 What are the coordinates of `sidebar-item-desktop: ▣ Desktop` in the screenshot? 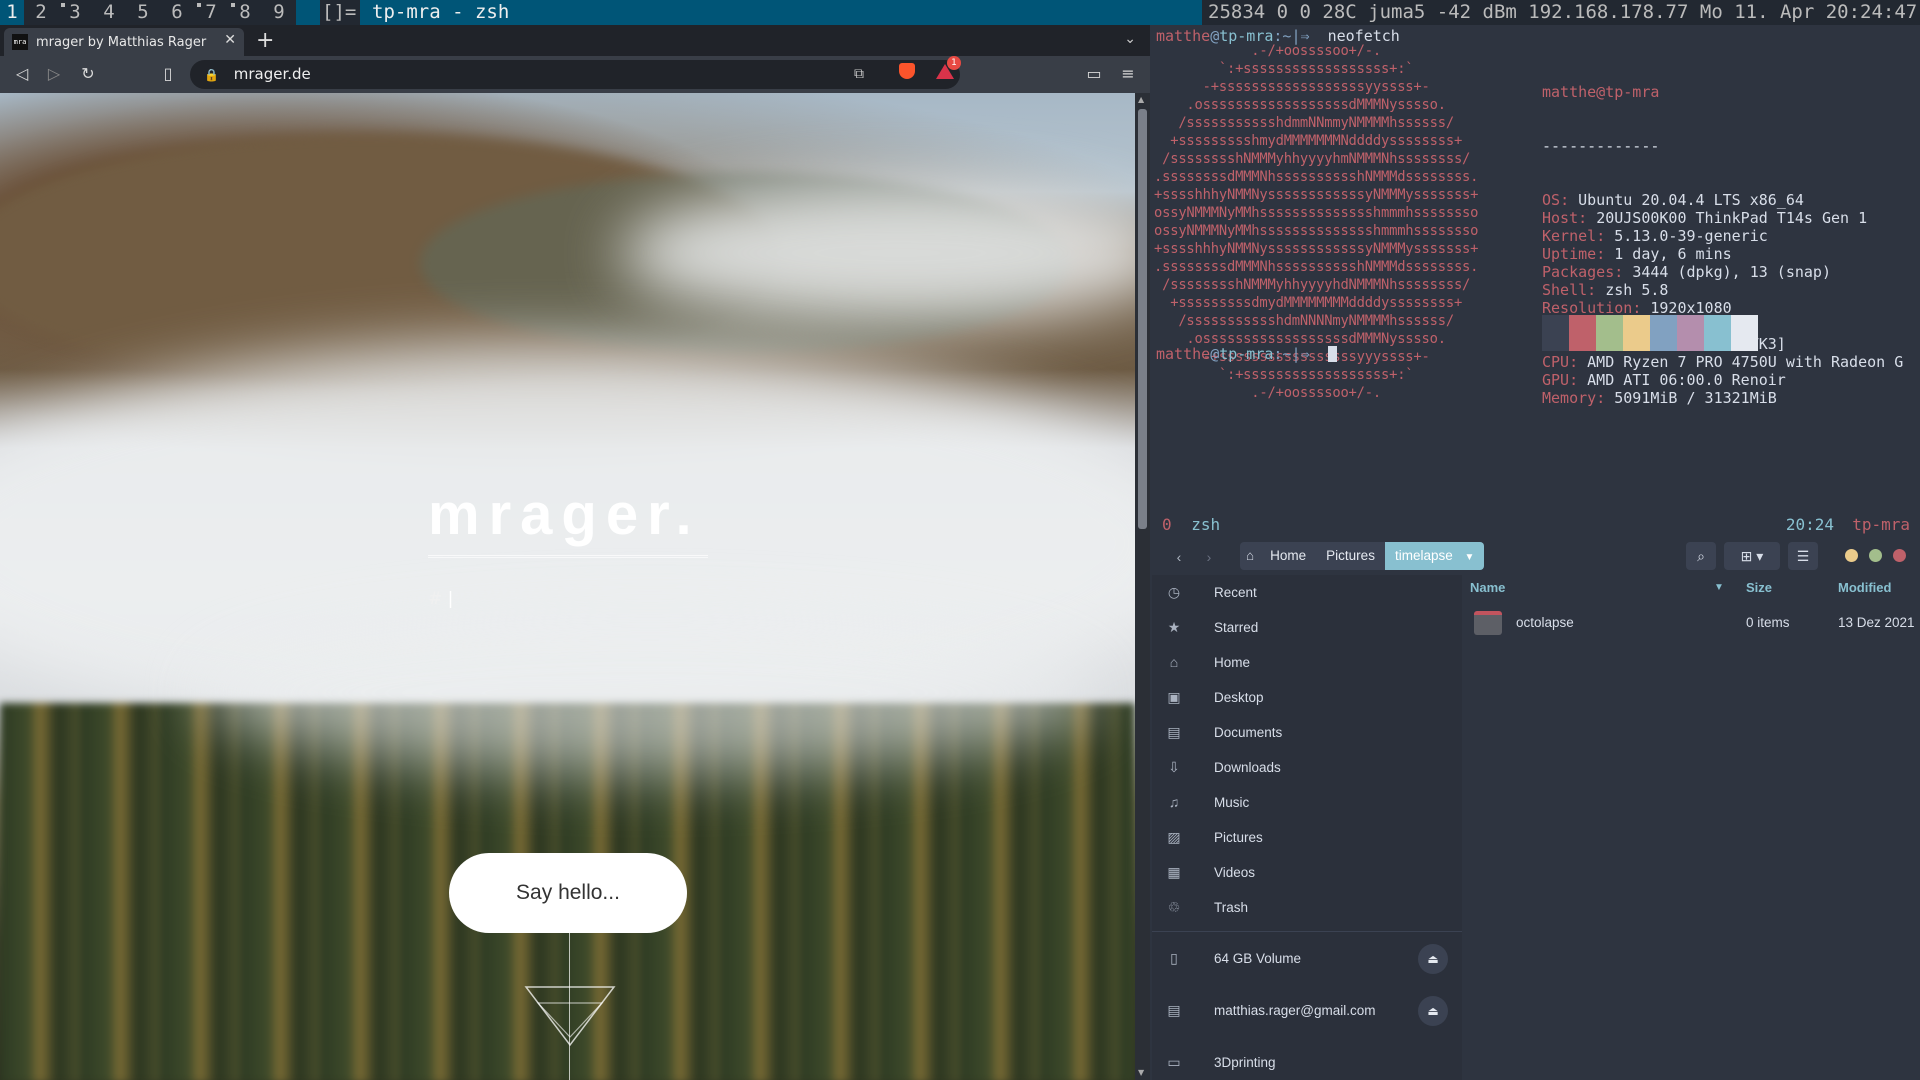 It's located at (1307, 697).